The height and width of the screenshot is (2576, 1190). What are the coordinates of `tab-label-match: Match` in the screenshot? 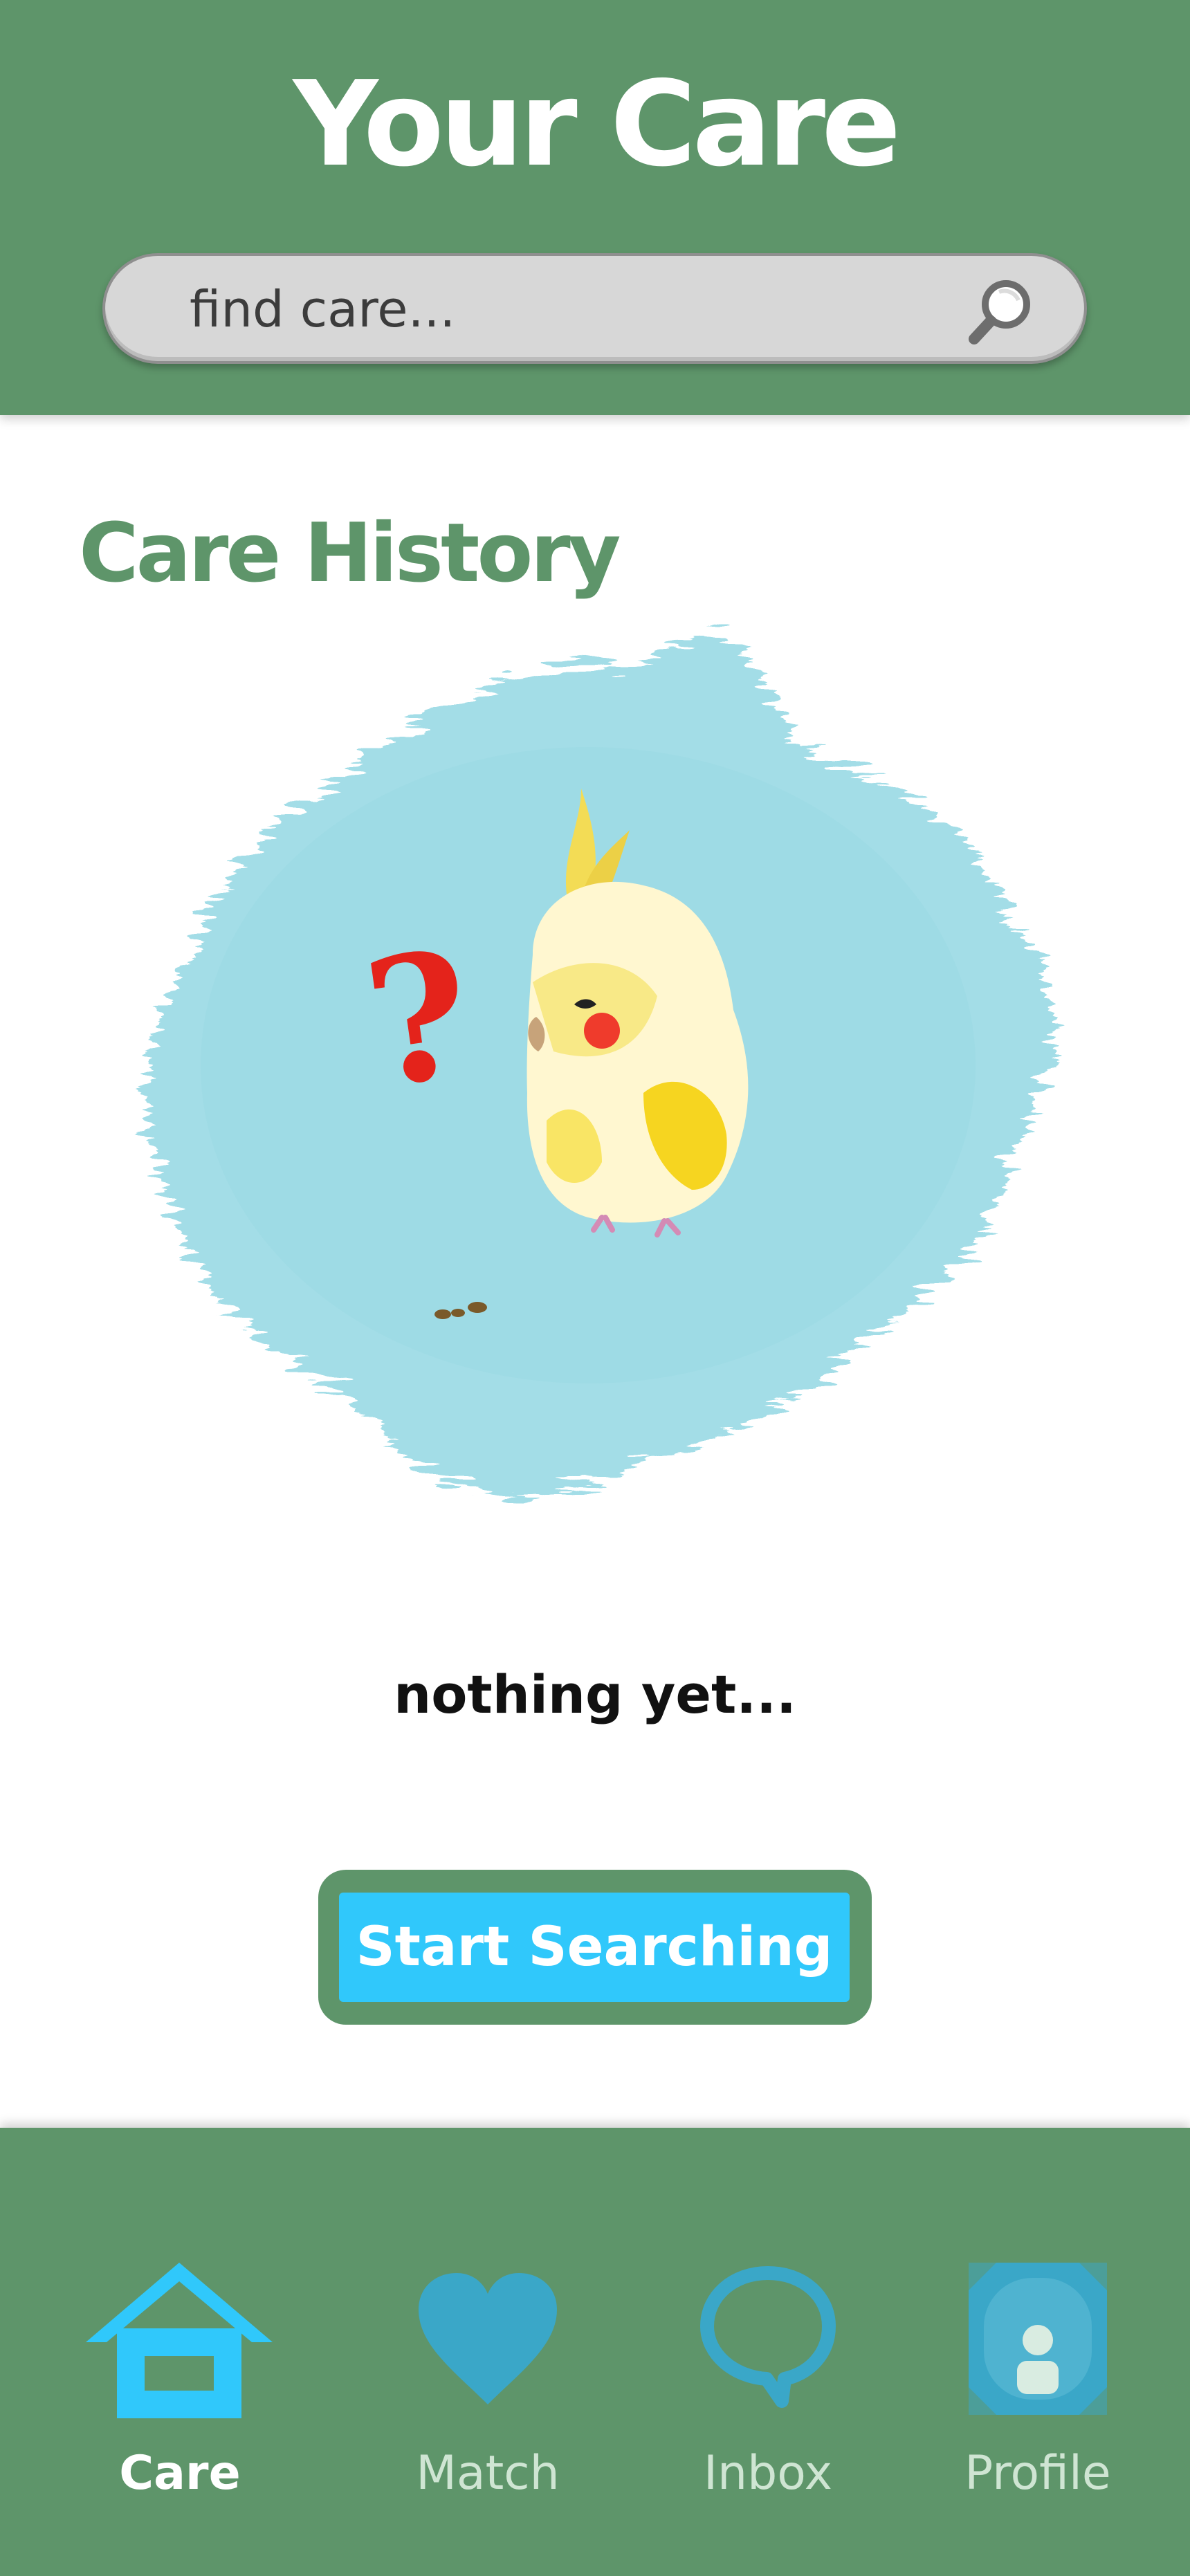 It's located at (488, 2473).